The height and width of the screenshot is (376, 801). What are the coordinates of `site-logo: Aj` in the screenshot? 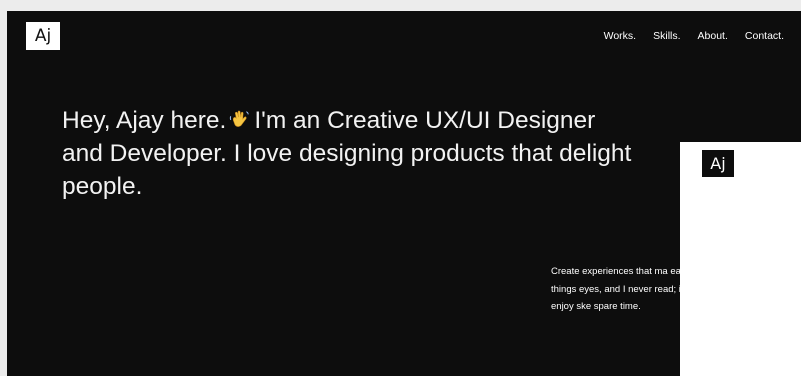 It's located at (43, 36).